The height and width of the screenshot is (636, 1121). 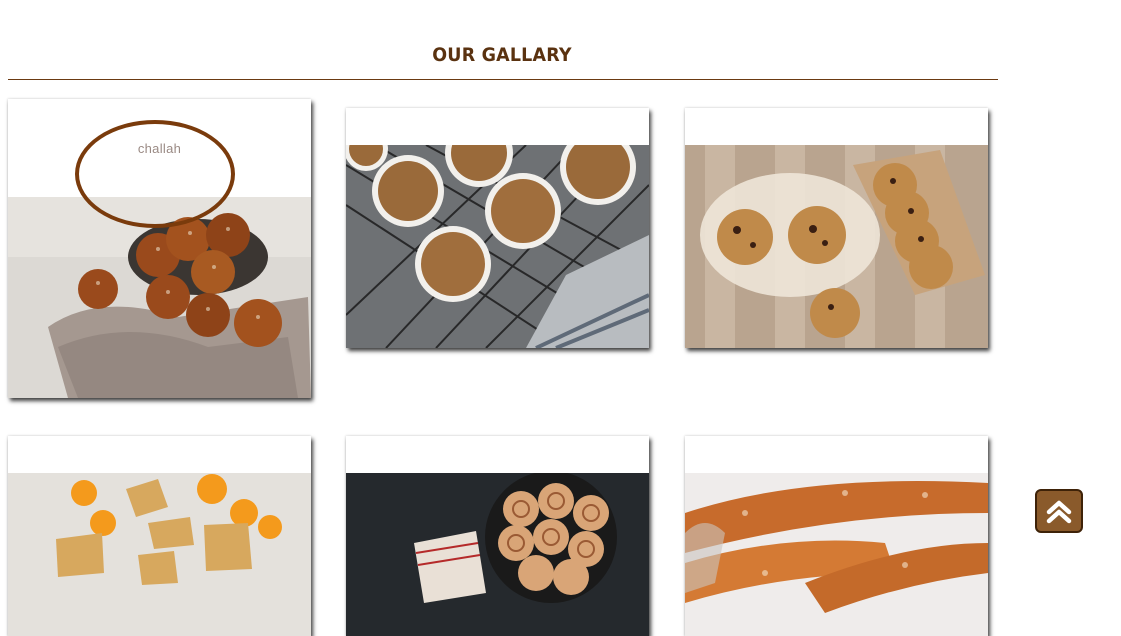 I want to click on card-caption: challah, so click(x=159, y=148).